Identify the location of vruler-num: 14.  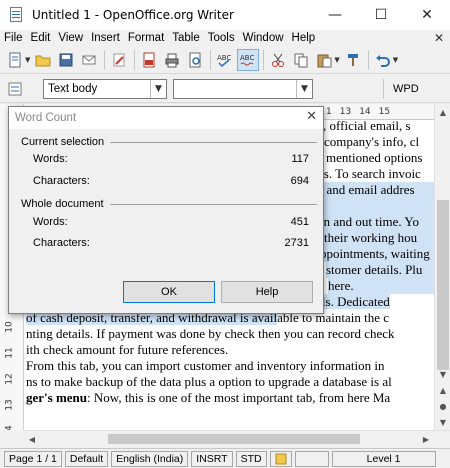
(10, 427).